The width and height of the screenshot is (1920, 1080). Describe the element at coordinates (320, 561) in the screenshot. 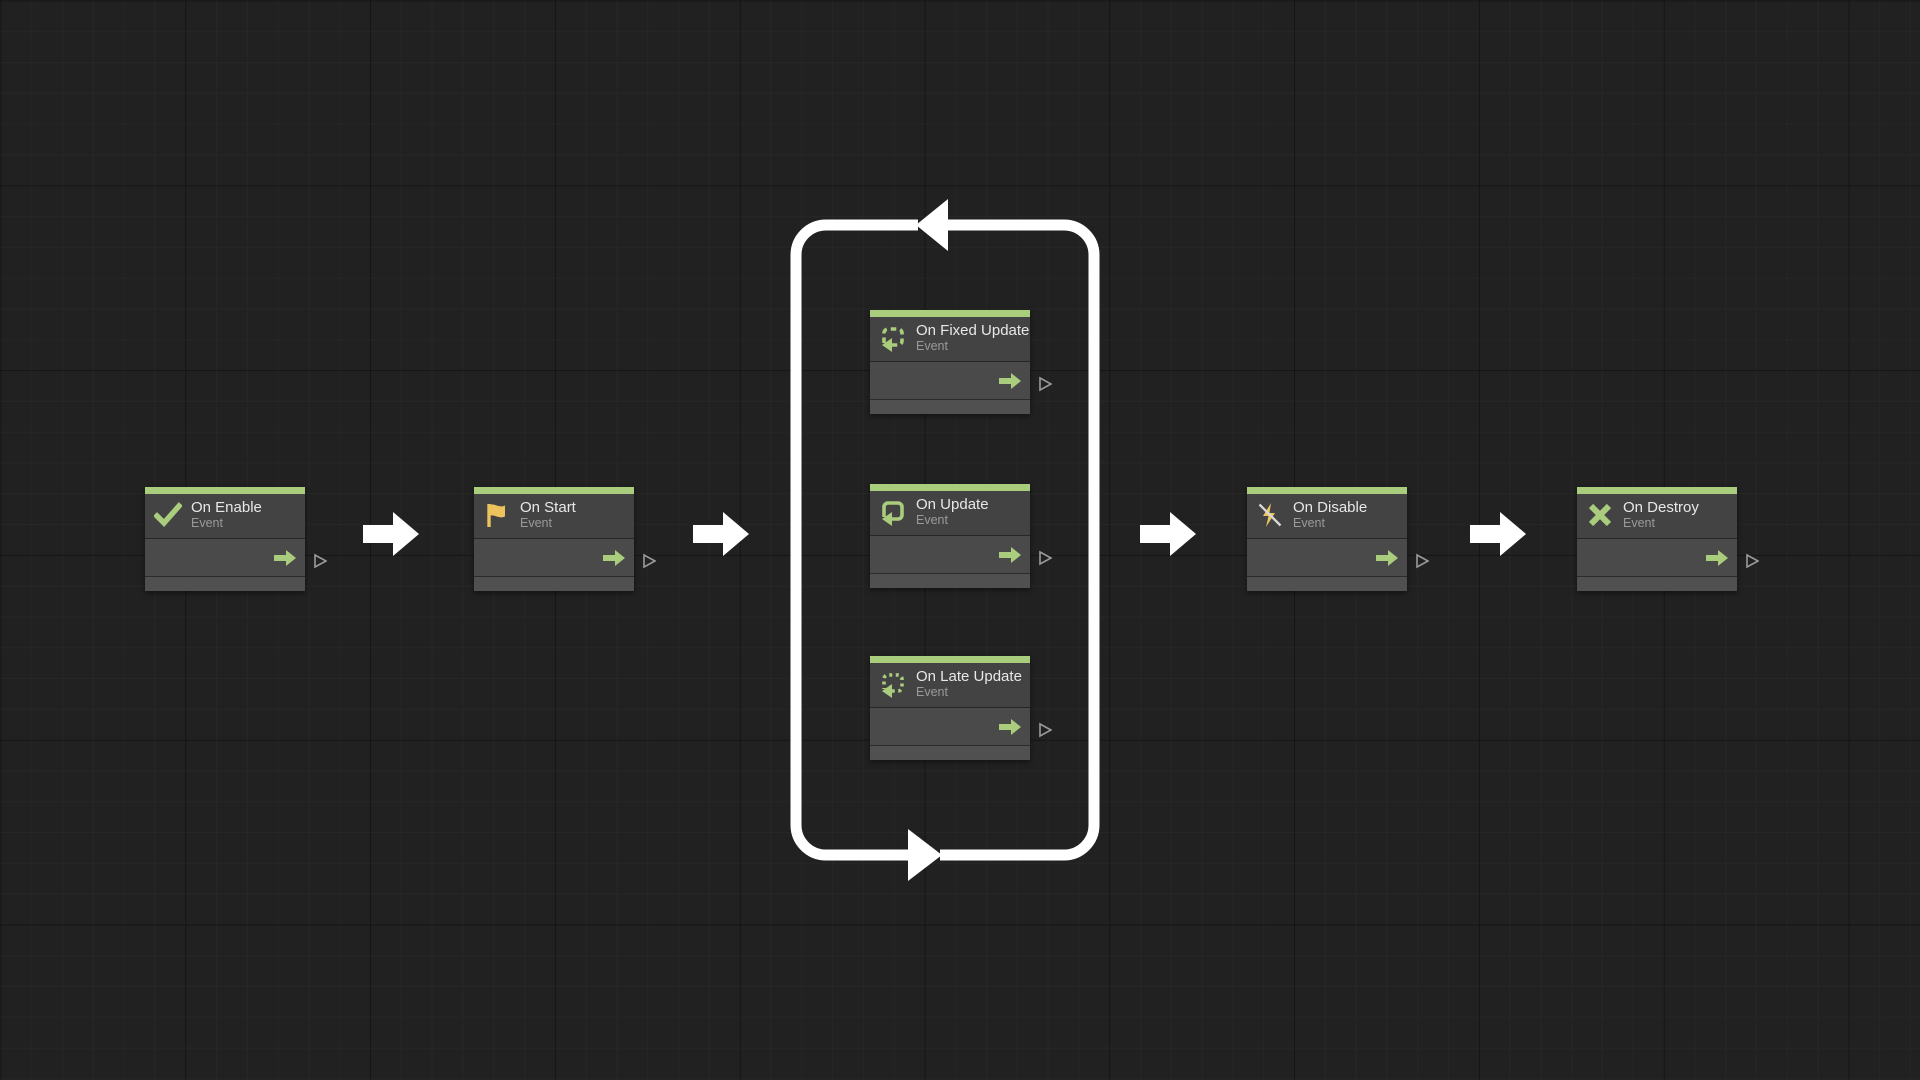

I see `output-port-on-enable` at that location.